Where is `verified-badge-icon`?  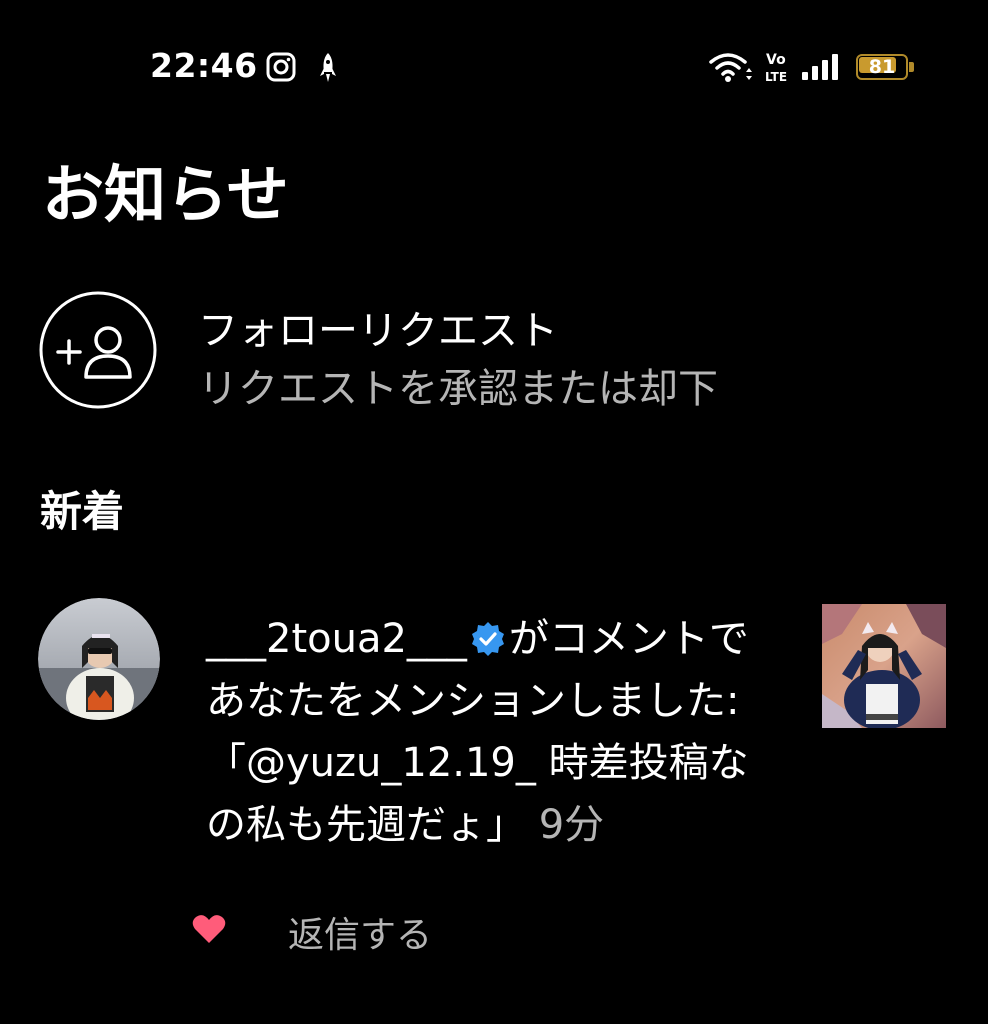
verified-badge-icon is located at coordinates (487, 639).